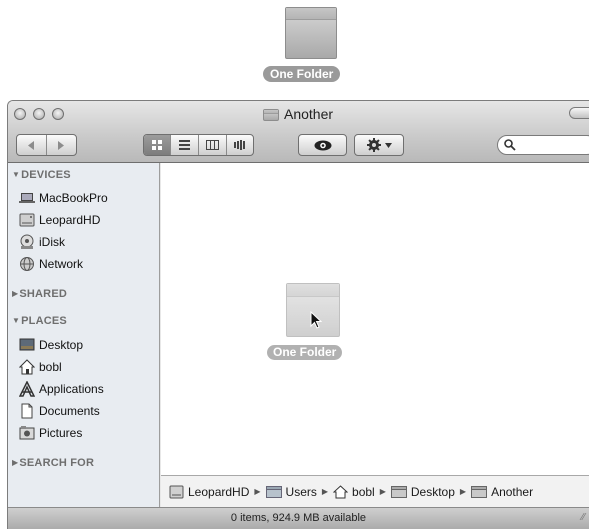 The width and height of the screenshot is (589, 529). I want to click on eye-icon, so click(322, 145).